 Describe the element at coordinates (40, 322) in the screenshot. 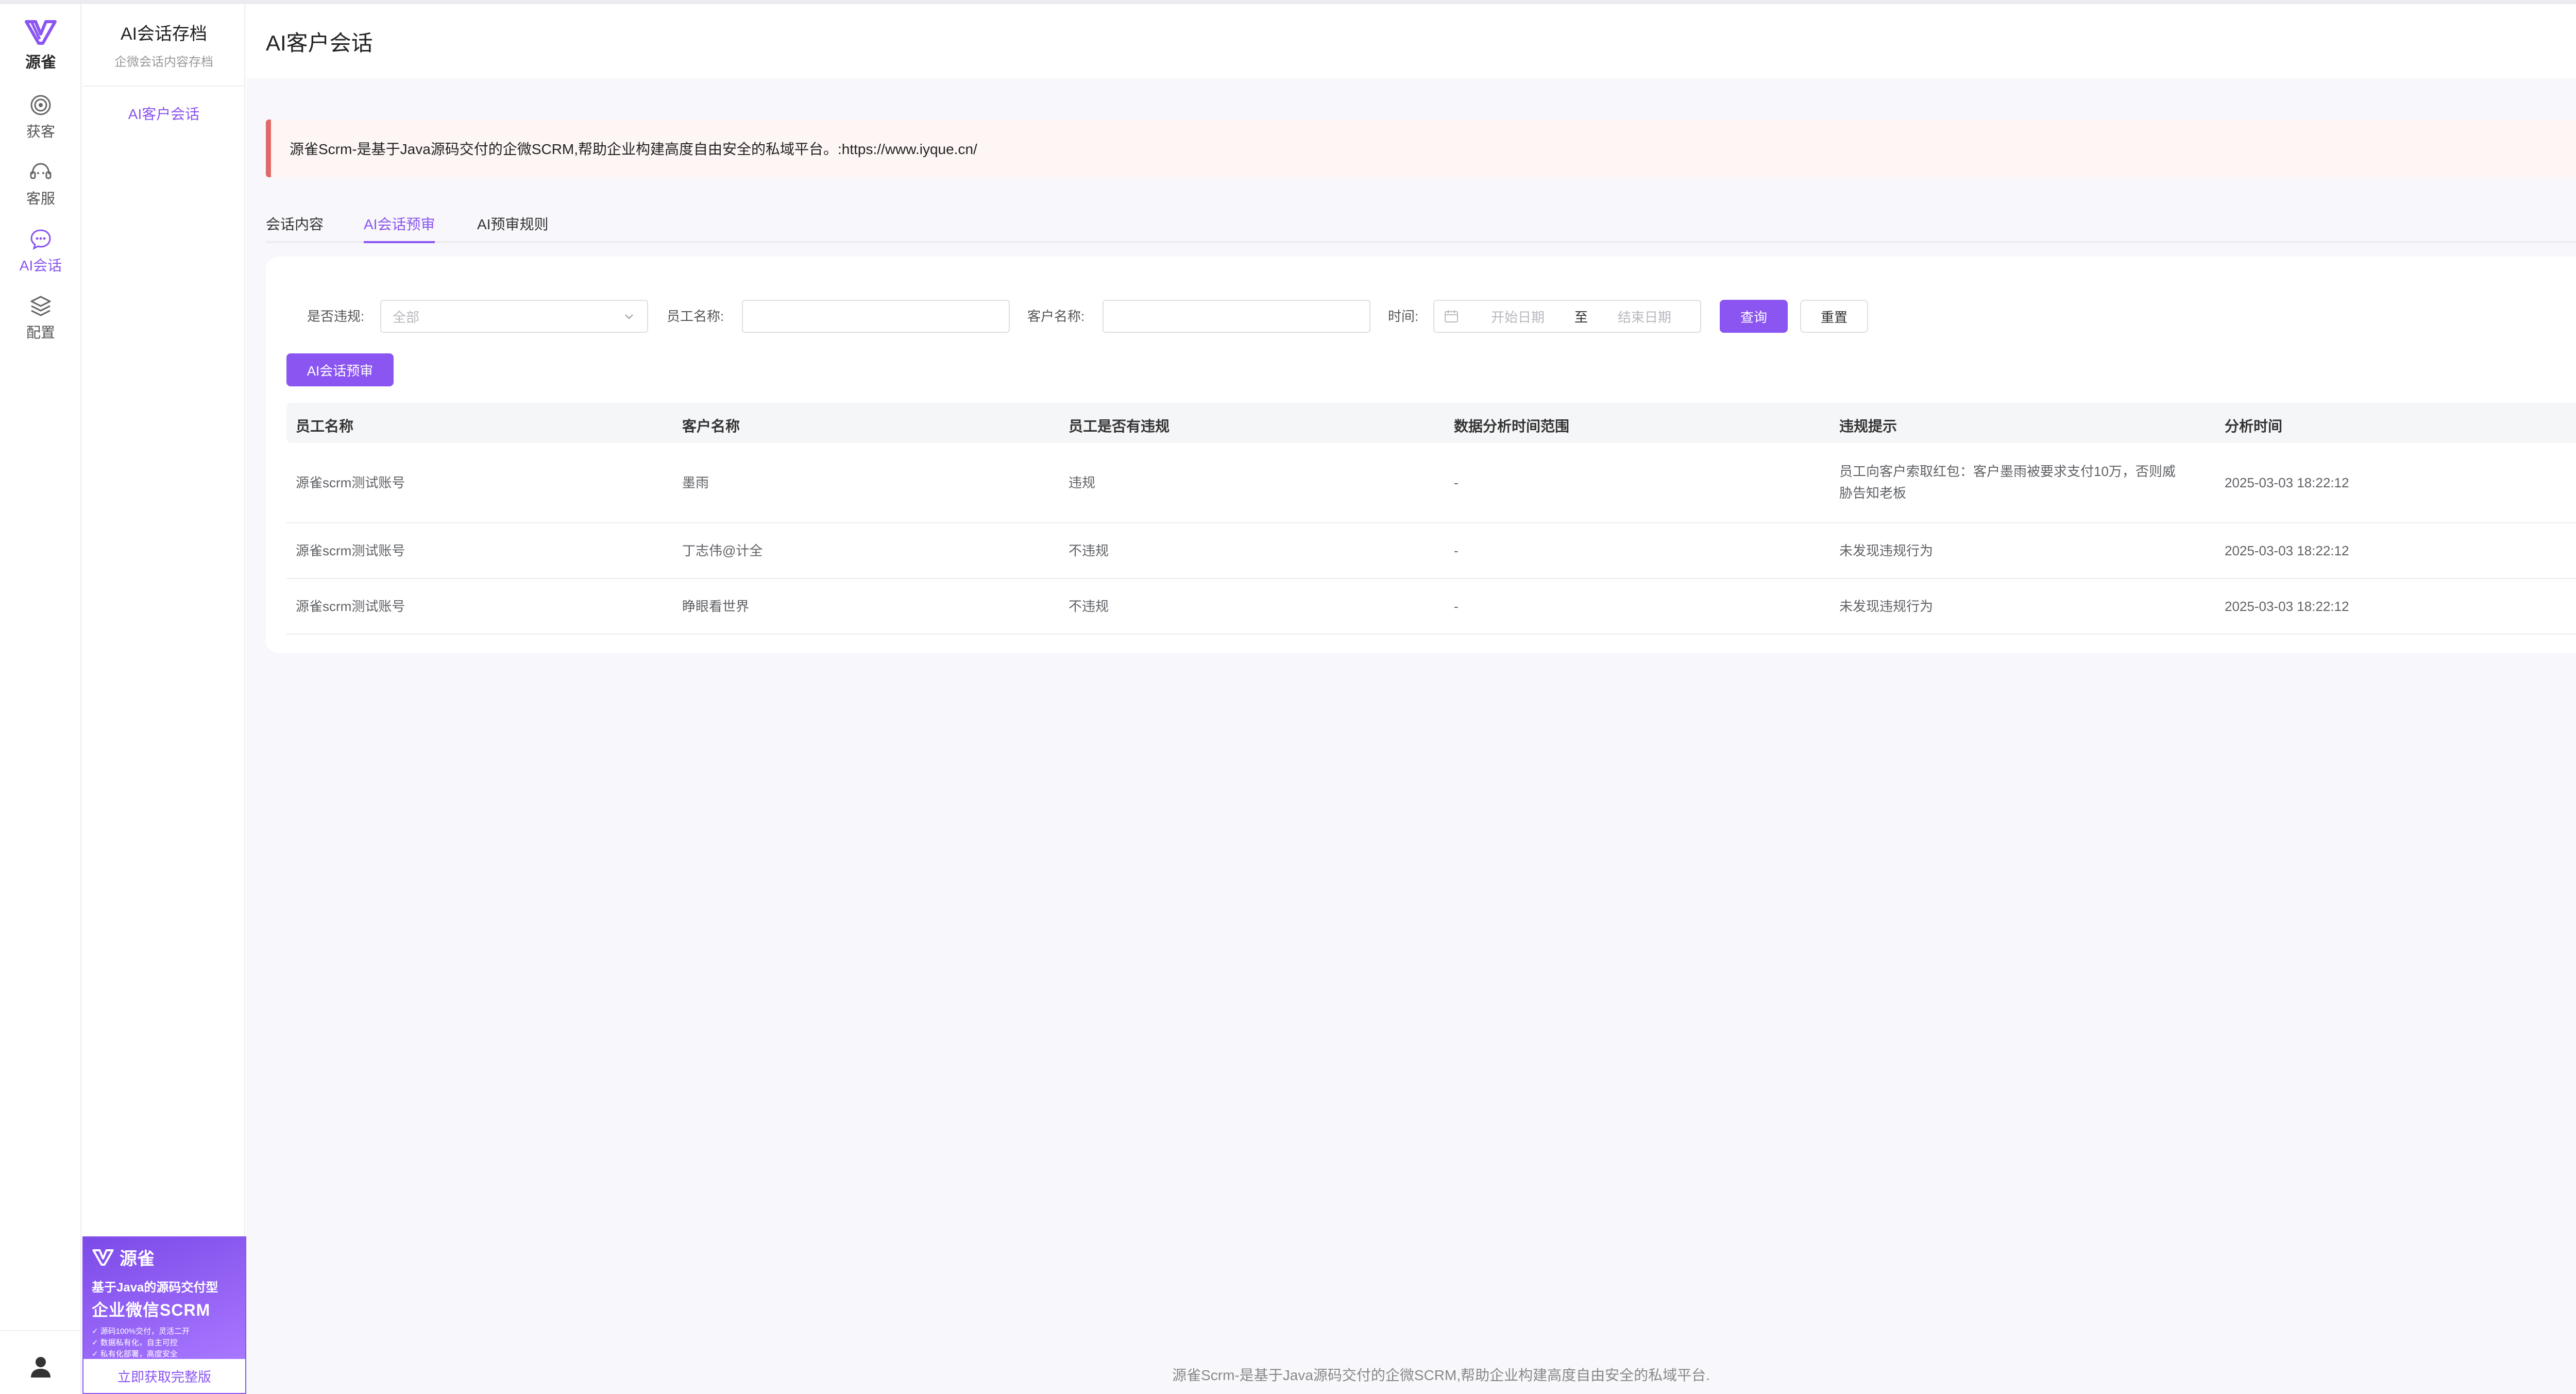

I see `rail-item-config: 配置` at that location.